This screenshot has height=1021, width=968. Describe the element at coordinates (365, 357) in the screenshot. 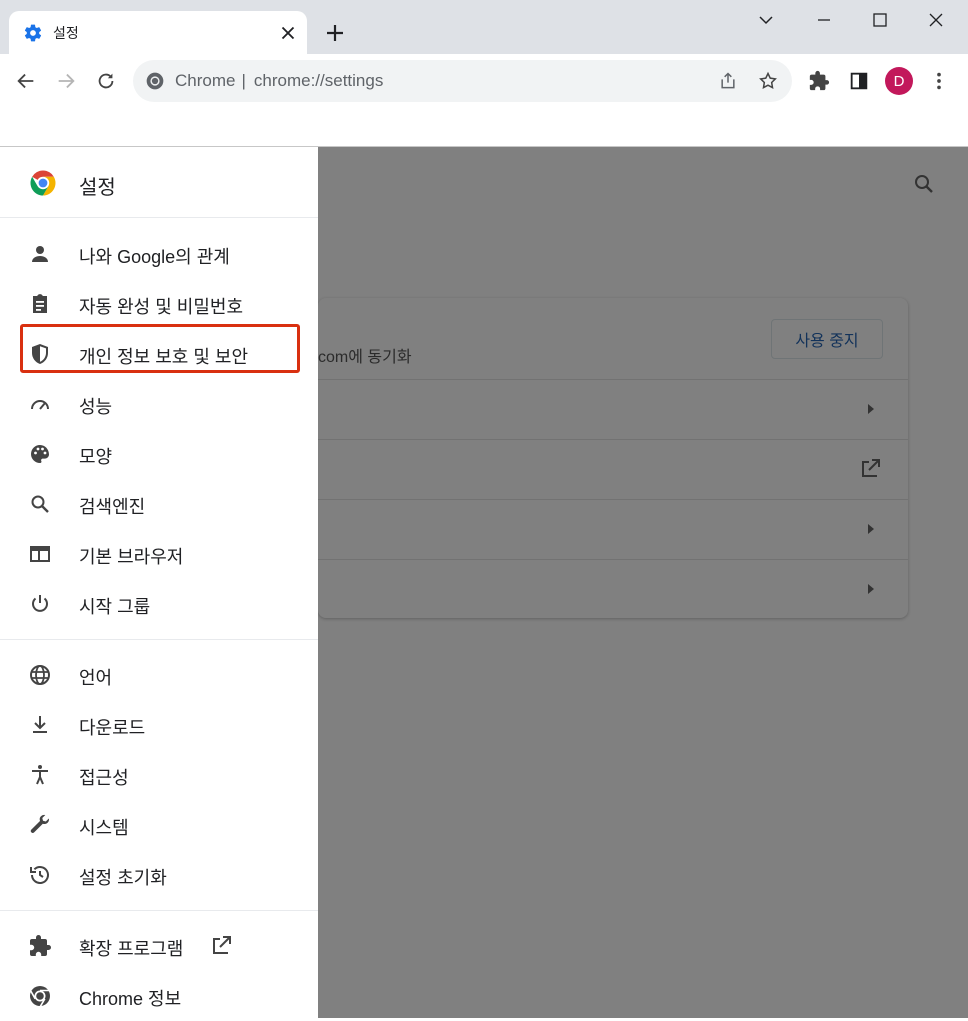

I see `sync-text: com에 동기화` at that location.